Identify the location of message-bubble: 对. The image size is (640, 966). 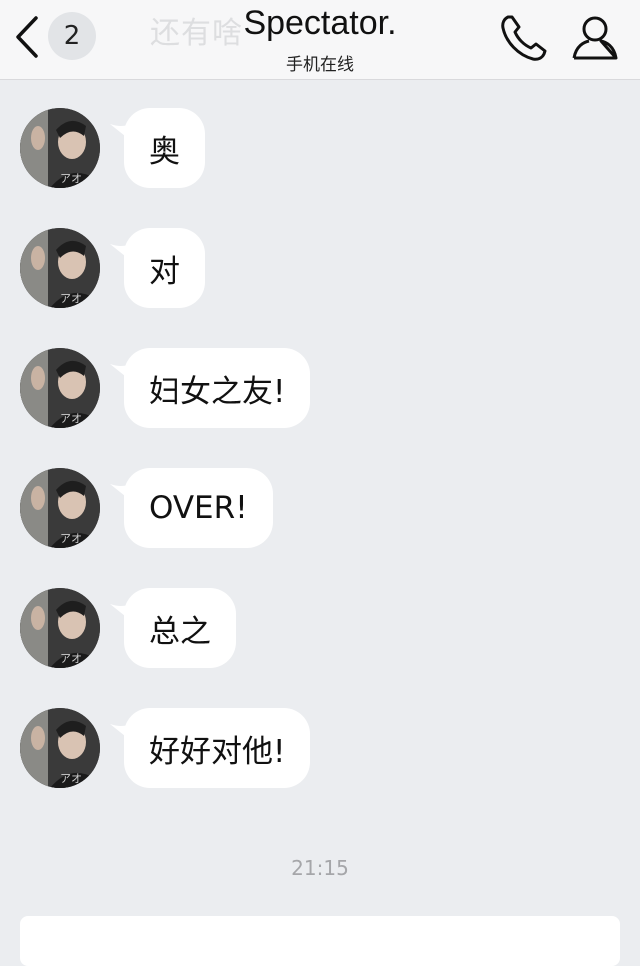
(164, 268).